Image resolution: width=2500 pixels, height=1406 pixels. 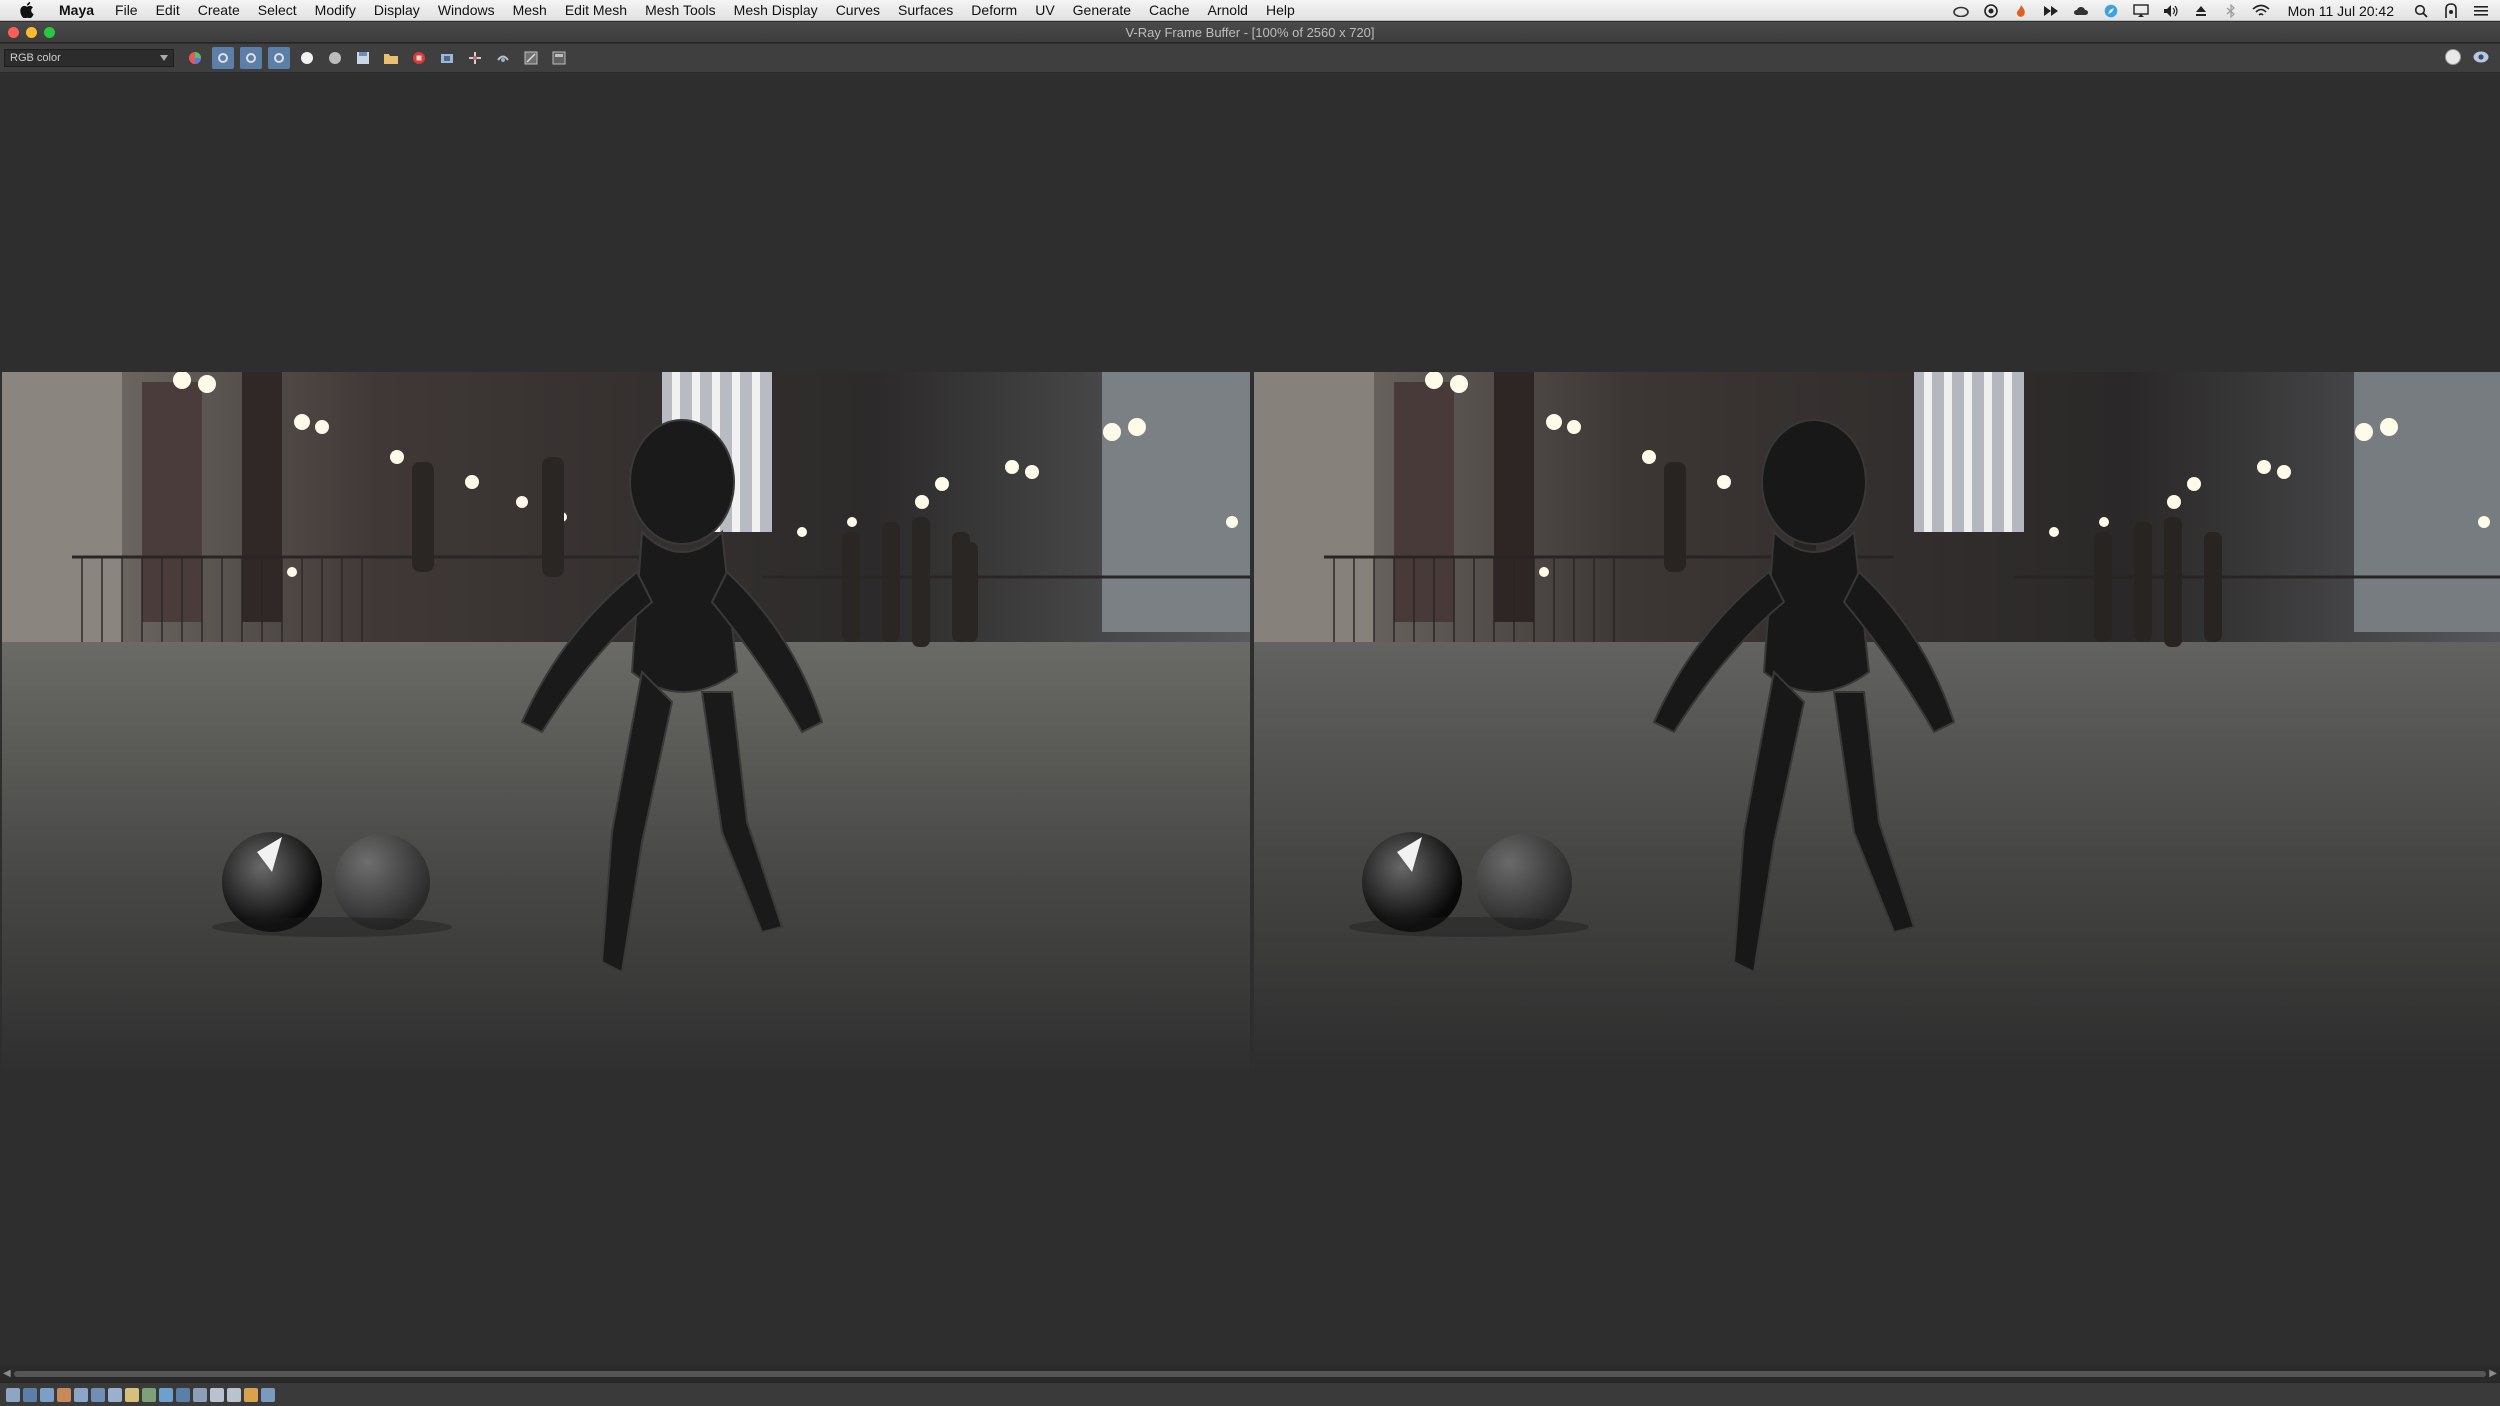 I want to click on stamp-icon, so click(x=30, y=1394).